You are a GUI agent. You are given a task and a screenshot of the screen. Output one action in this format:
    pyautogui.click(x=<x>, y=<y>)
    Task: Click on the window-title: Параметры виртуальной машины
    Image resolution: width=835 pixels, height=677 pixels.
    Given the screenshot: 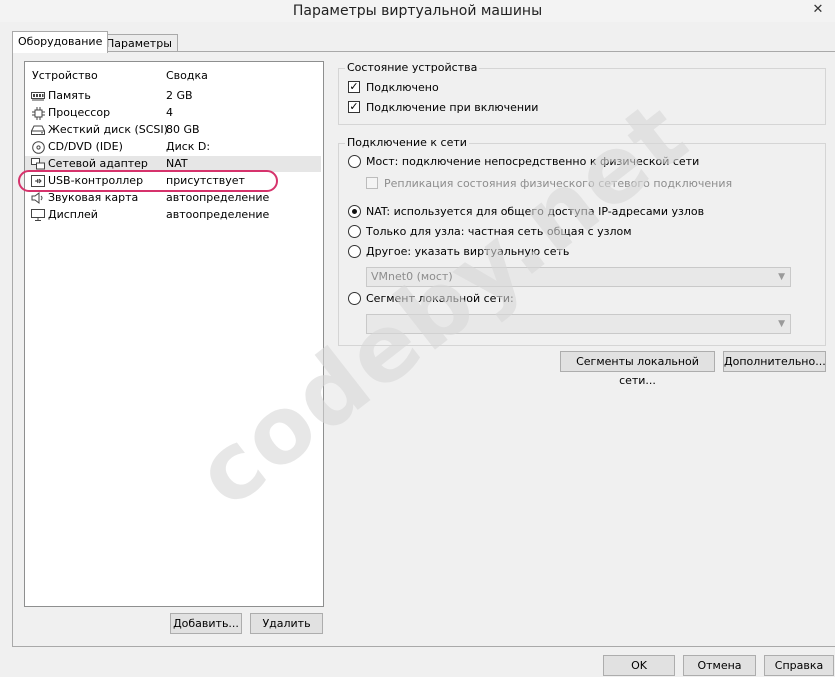 What is the action you would take?
    pyautogui.click(x=417, y=11)
    